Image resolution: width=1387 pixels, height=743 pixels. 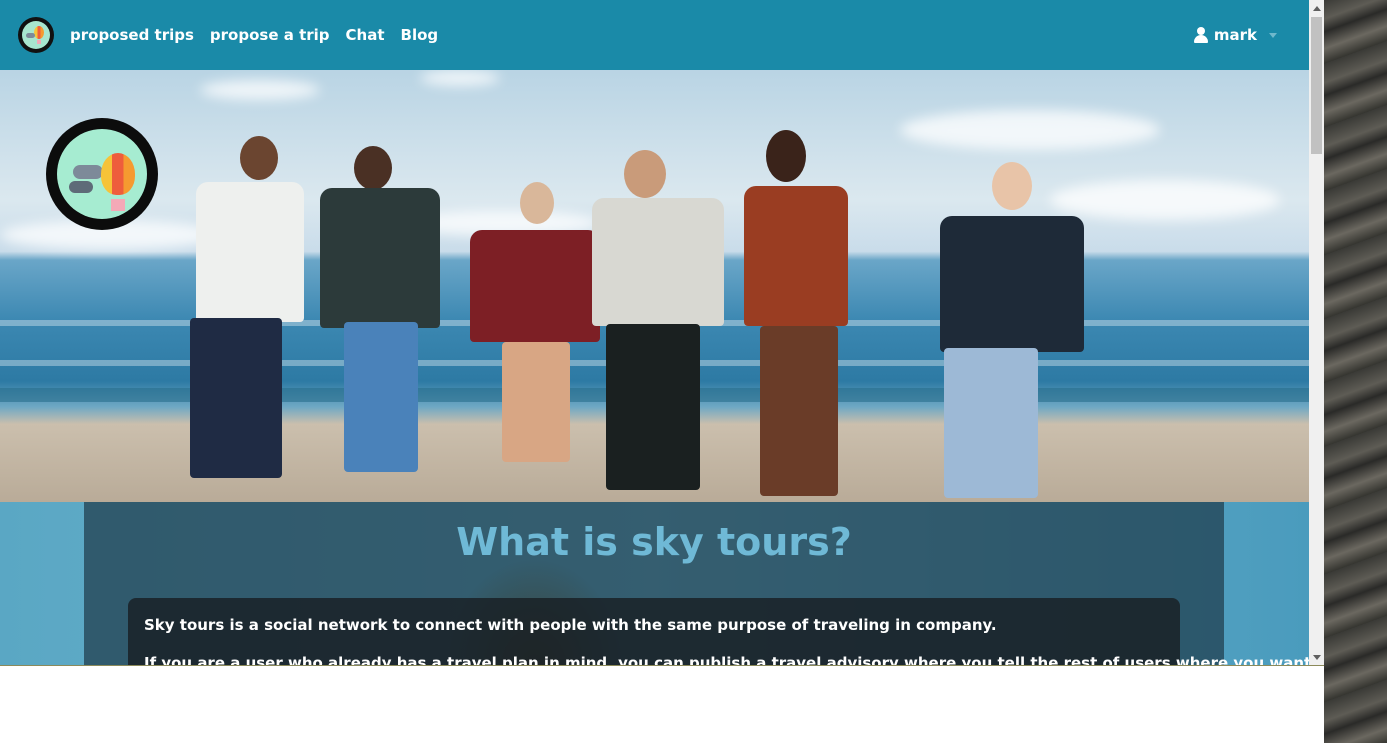 I want to click on user-name: mark, so click(x=1235, y=35).